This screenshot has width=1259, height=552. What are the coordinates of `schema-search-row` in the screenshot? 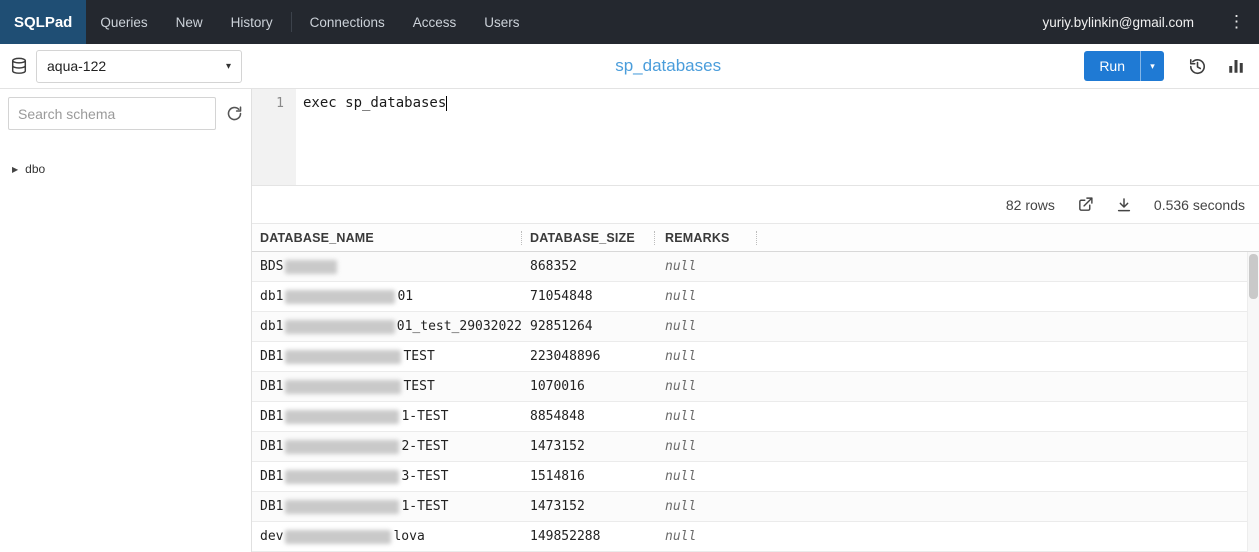 It's located at (125, 113).